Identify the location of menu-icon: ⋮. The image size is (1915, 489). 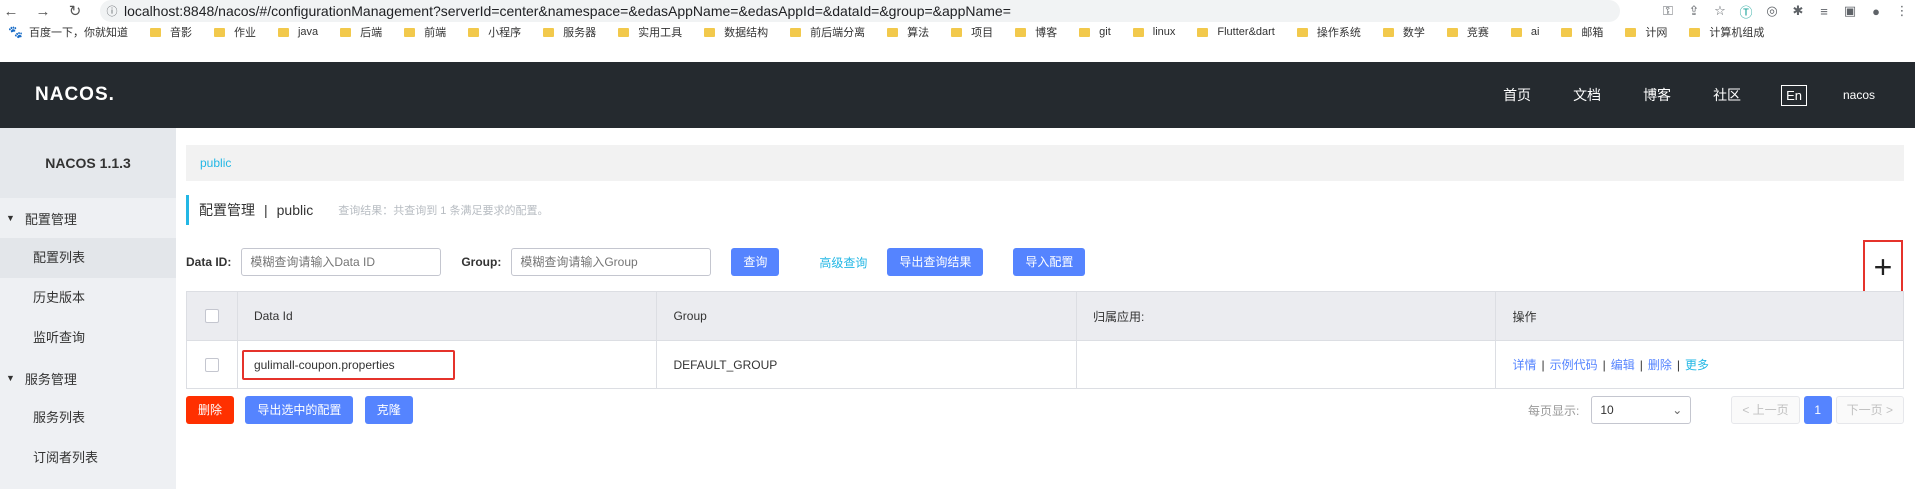
(1902, 11).